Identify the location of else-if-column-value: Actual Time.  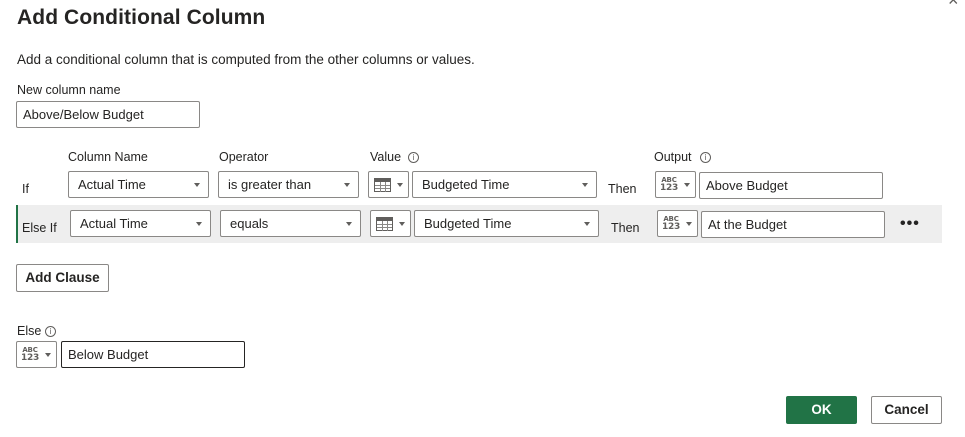
(114, 223).